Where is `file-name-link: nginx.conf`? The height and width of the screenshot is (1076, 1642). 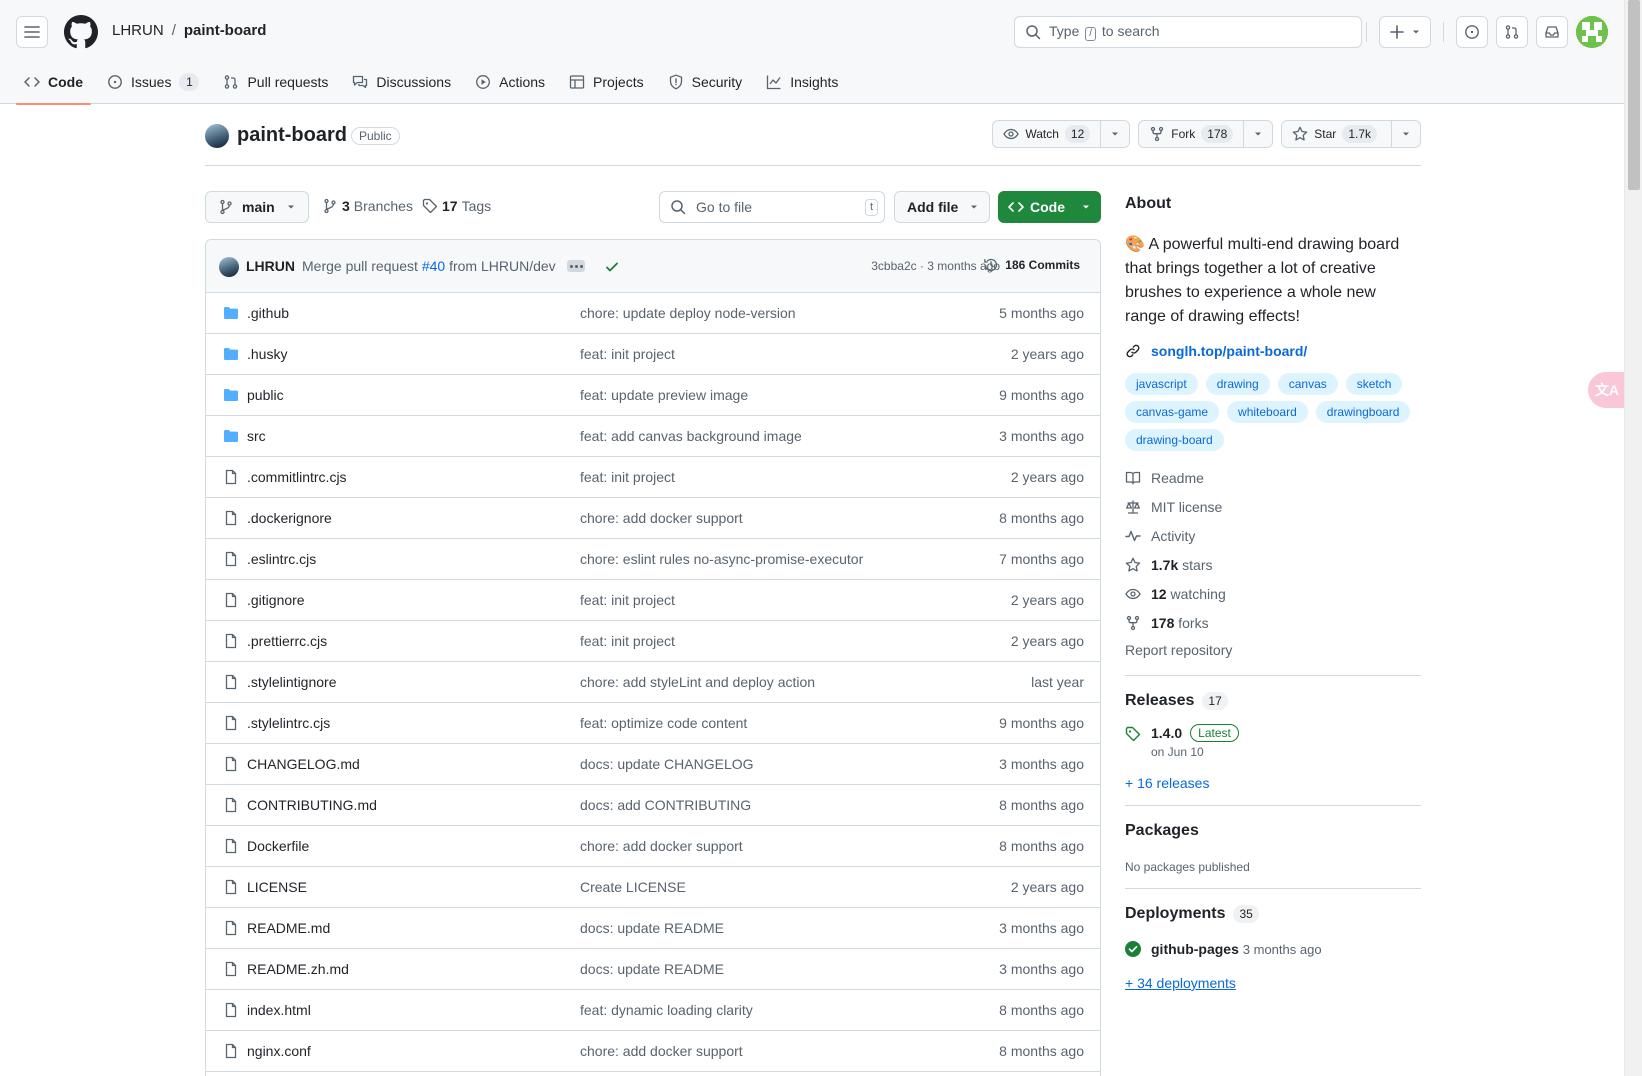 file-name-link: nginx.conf is located at coordinates (279, 1051).